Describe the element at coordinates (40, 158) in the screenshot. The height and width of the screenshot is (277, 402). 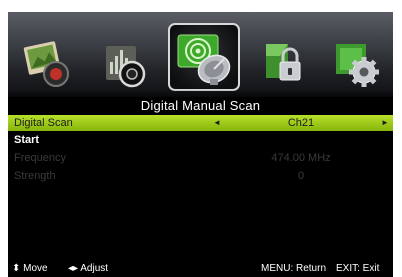
I see `frequency-label: Frequency` at that location.